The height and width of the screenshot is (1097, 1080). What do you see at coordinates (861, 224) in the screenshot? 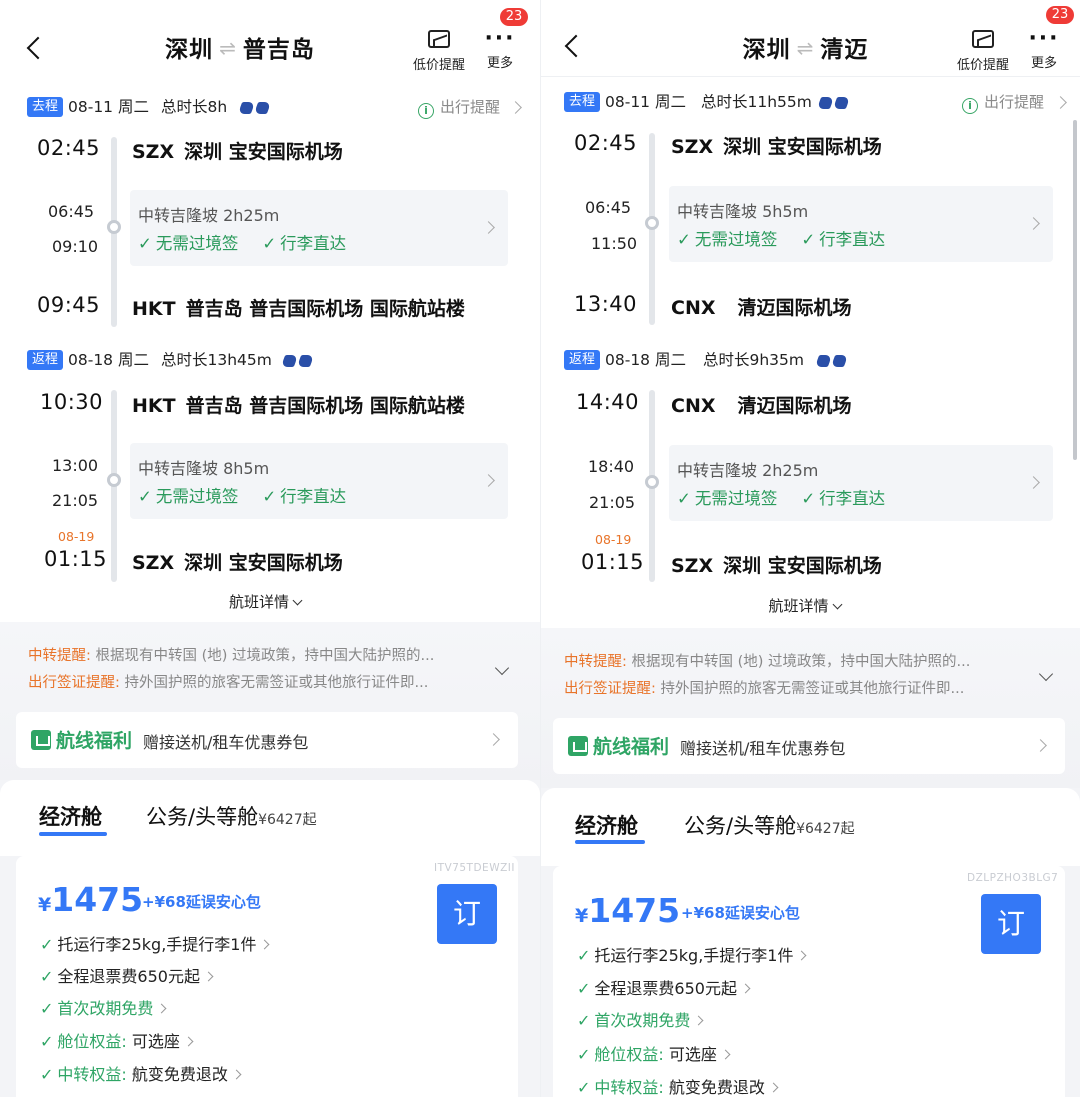
I see `outbound-transfer-box: 中转吉隆坡 5h5m ✓ 无需过境签 ✓ 行李直达` at bounding box center [861, 224].